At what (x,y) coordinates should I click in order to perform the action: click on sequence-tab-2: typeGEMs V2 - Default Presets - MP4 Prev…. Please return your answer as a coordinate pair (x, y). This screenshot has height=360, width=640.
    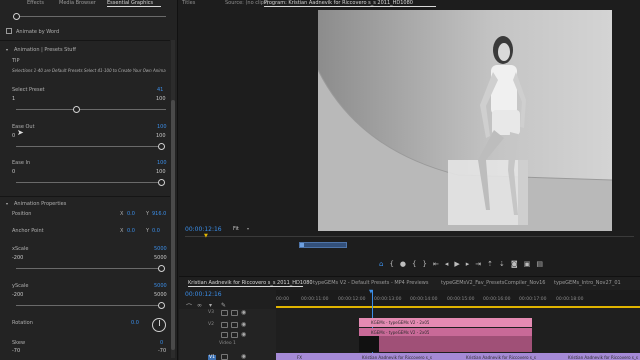
    Looking at the image, I should click on (371, 283).